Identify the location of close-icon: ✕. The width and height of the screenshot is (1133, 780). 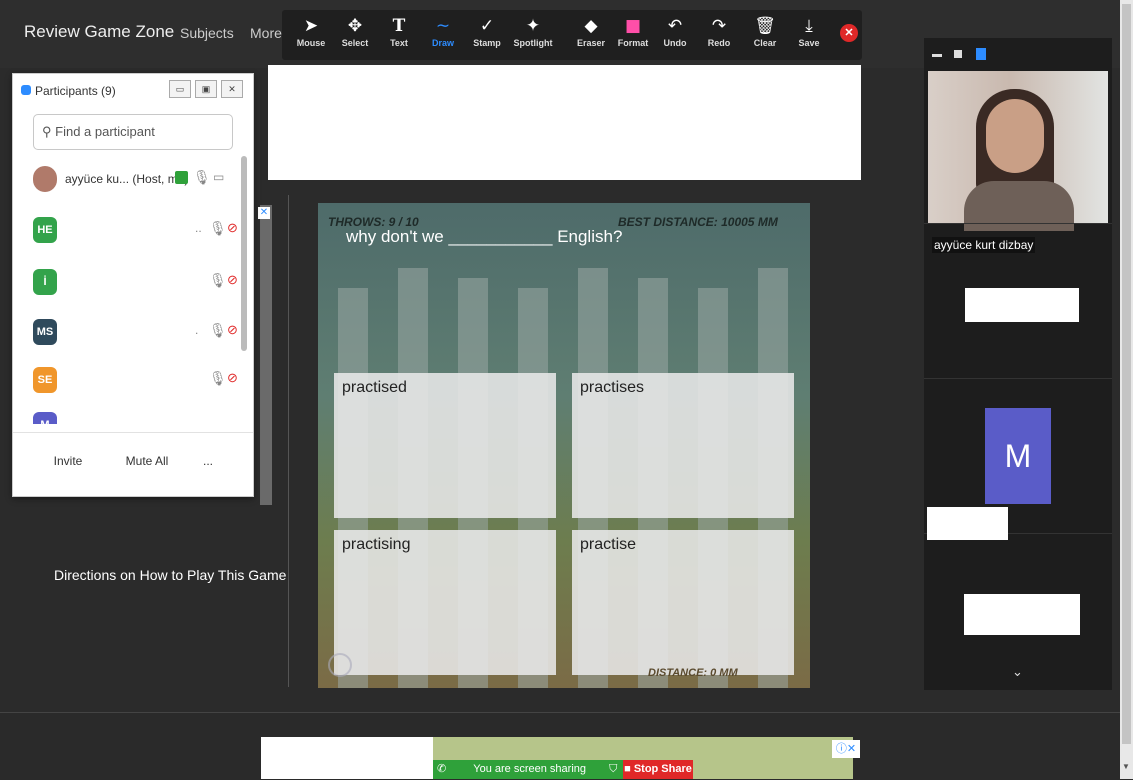
(232, 89).